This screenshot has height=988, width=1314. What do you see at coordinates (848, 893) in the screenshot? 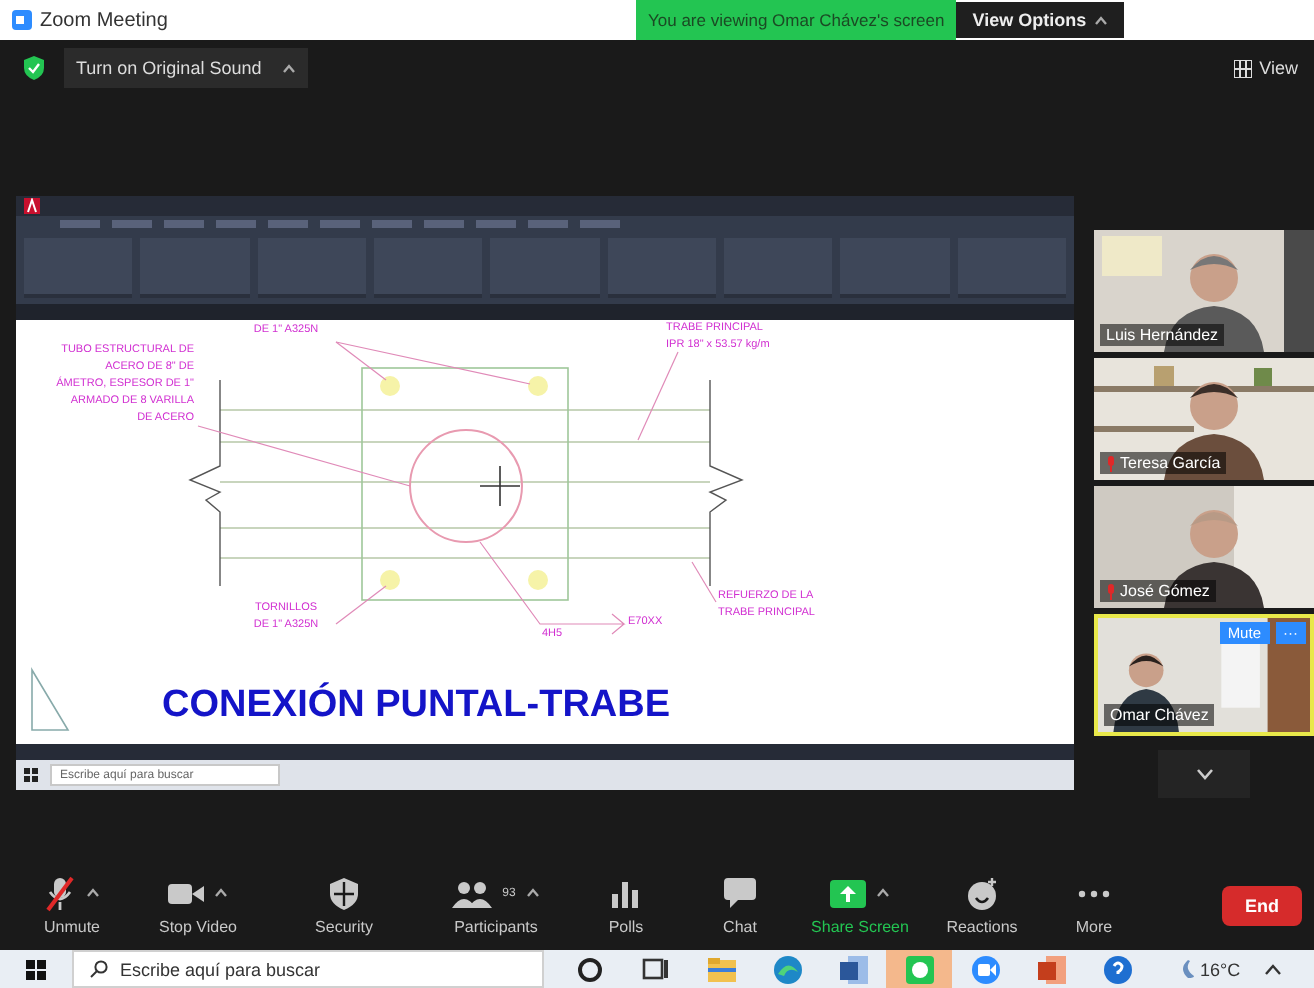
I see `share-screen-icon` at bounding box center [848, 893].